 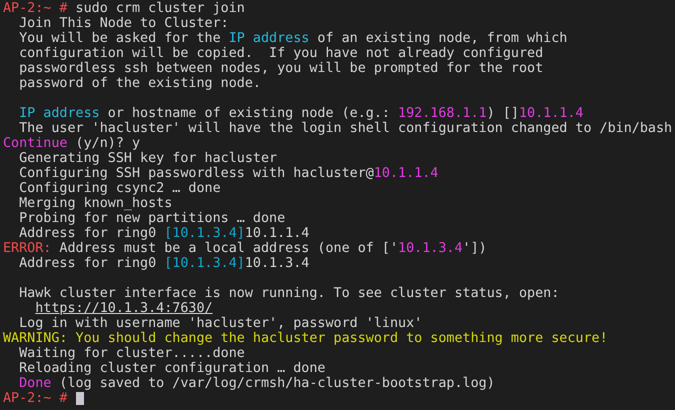 What do you see at coordinates (164, 263) in the screenshot?
I see `output-line: Address for ring0 [10.1.3.4]10.1.3.4` at bounding box center [164, 263].